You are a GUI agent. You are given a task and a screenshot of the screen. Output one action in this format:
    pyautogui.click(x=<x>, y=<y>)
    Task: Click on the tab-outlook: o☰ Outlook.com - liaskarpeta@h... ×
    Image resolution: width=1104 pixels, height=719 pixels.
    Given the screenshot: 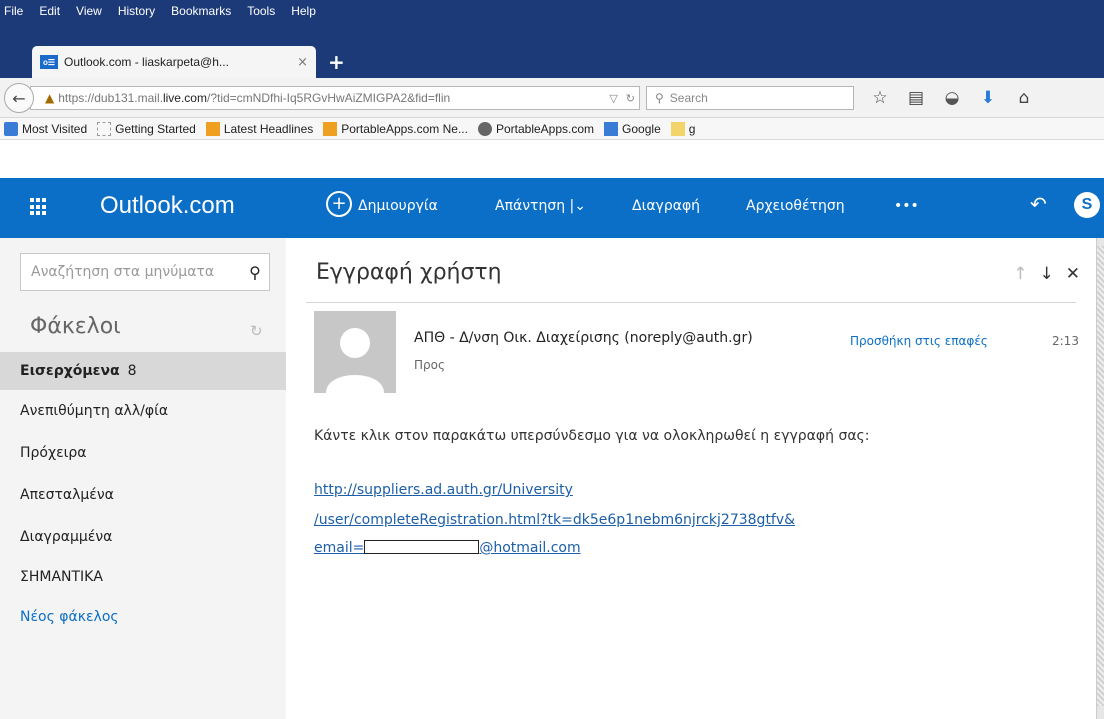 What is the action you would take?
    pyautogui.click(x=174, y=62)
    